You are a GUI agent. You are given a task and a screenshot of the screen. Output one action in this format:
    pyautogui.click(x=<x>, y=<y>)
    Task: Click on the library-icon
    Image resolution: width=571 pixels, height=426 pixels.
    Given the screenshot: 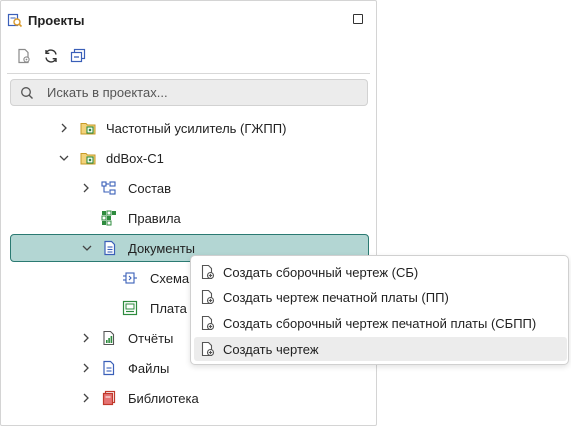 What is the action you would take?
    pyautogui.click(x=109, y=398)
    